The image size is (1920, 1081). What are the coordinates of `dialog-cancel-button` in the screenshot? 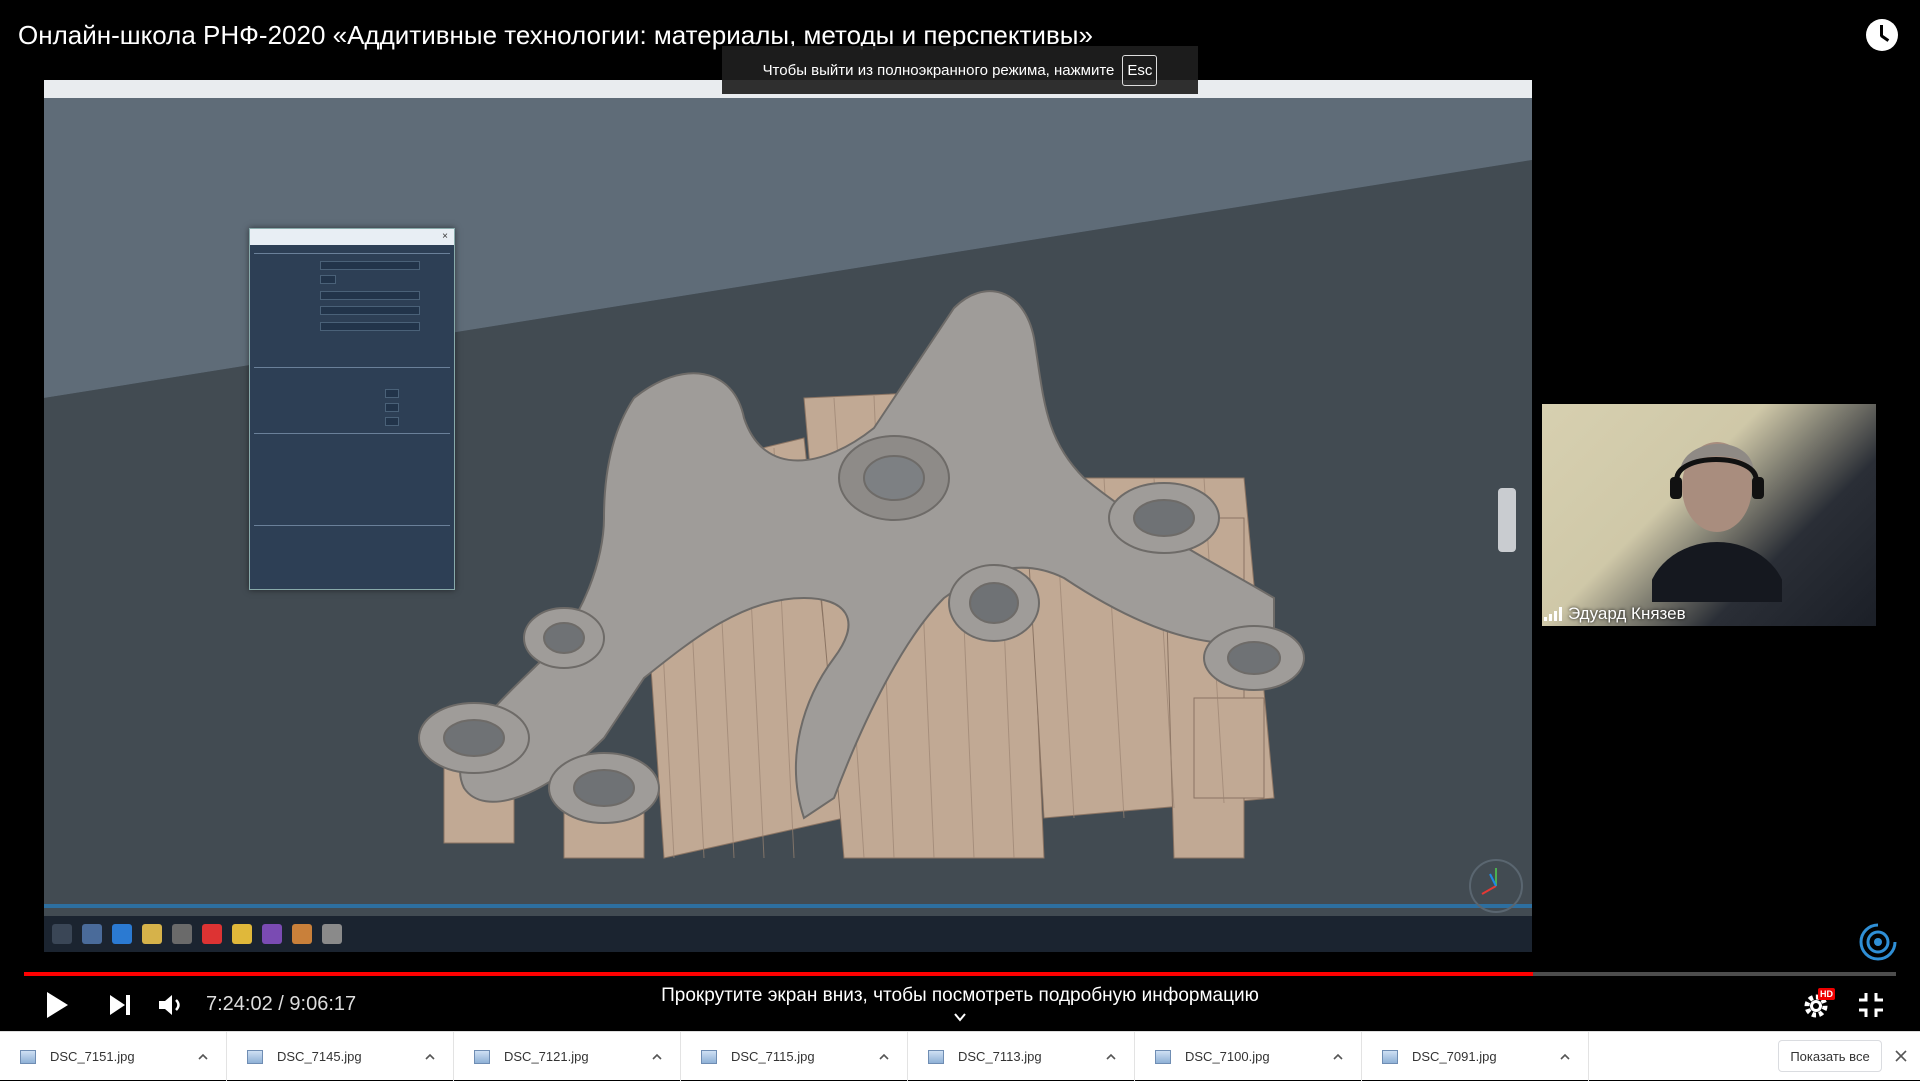 It's located at (422, 579).